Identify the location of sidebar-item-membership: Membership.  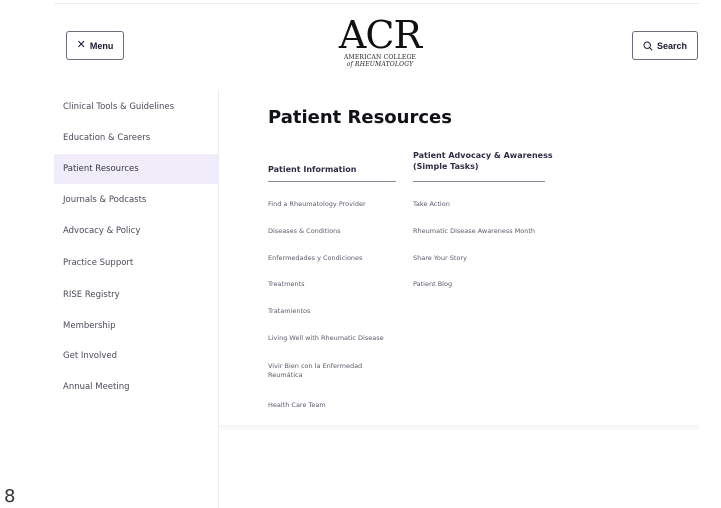
(136, 326).